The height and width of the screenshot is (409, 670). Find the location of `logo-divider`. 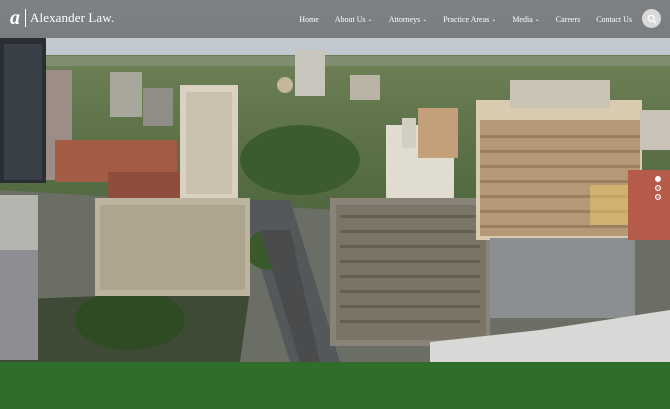

logo-divider is located at coordinates (25, 18).